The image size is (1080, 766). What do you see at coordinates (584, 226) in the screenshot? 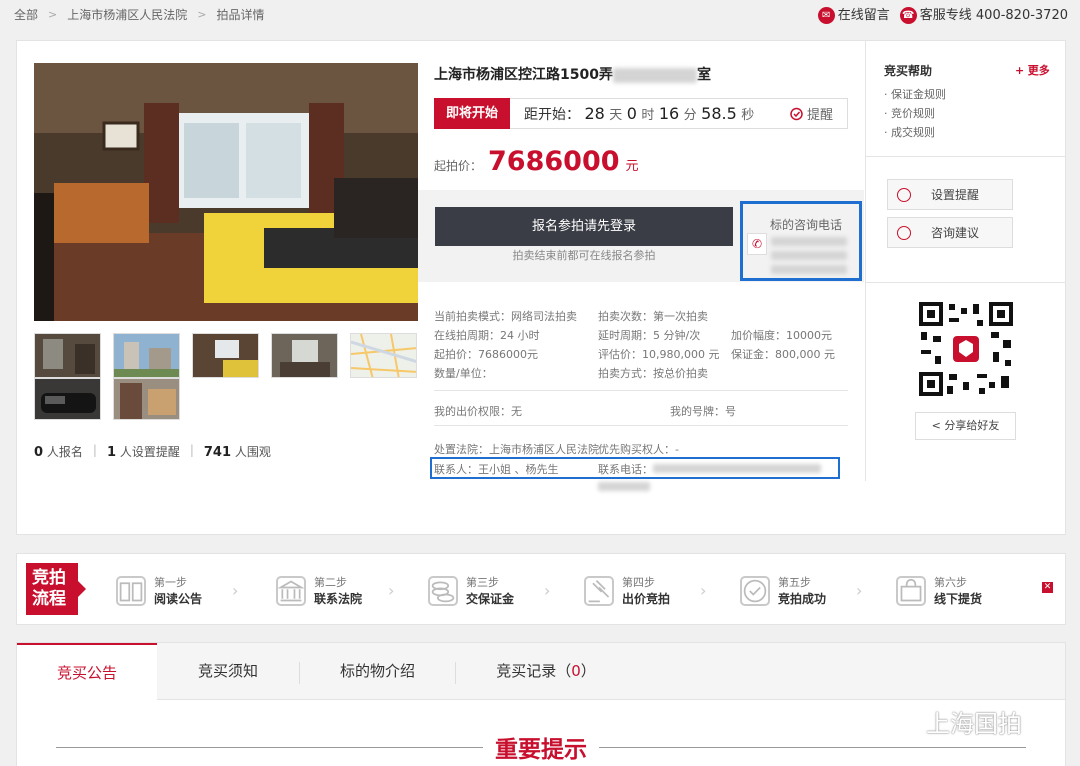
I see `login-to-bid-button: 报名参拍请先登录` at bounding box center [584, 226].